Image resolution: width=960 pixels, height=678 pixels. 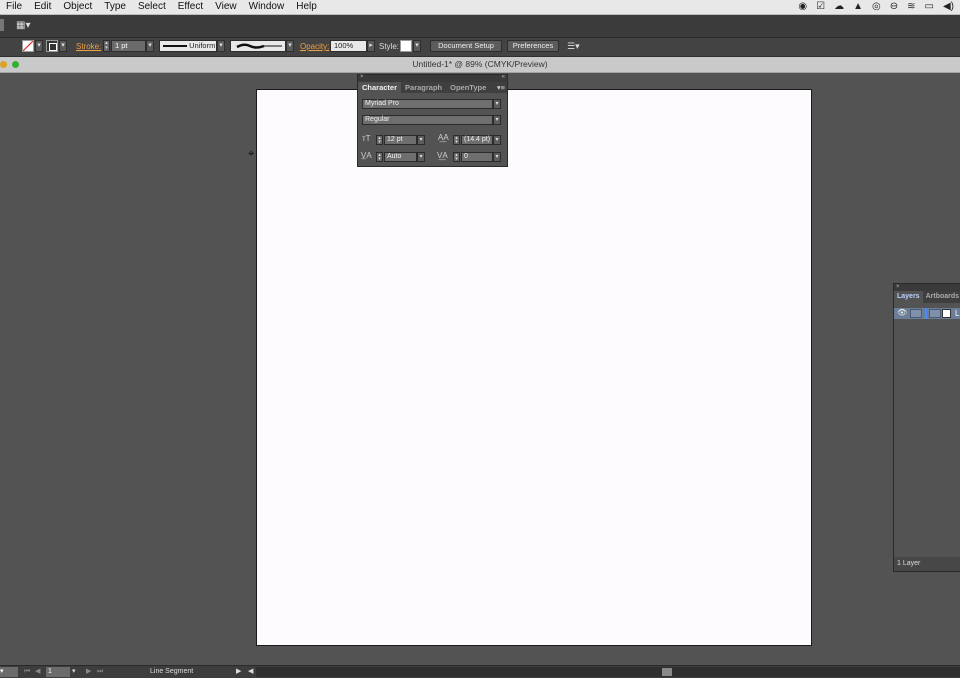 I want to click on font-size-field: 12 pt, so click(x=400, y=140).